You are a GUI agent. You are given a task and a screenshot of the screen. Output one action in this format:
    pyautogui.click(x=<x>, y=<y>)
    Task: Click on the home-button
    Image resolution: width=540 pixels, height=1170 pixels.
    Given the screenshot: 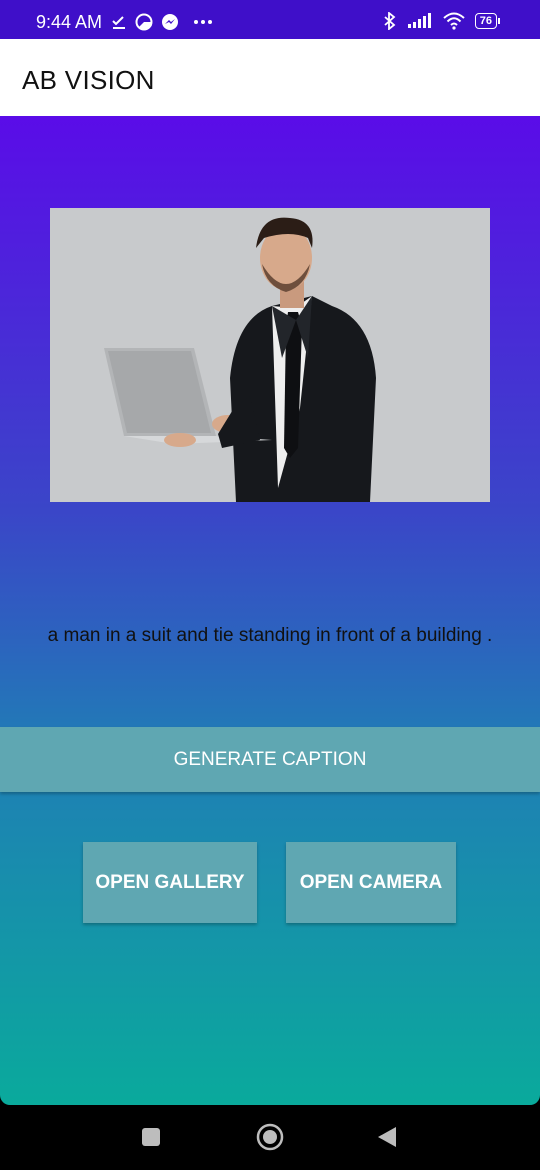 What is the action you would take?
    pyautogui.click(x=270, y=1139)
    